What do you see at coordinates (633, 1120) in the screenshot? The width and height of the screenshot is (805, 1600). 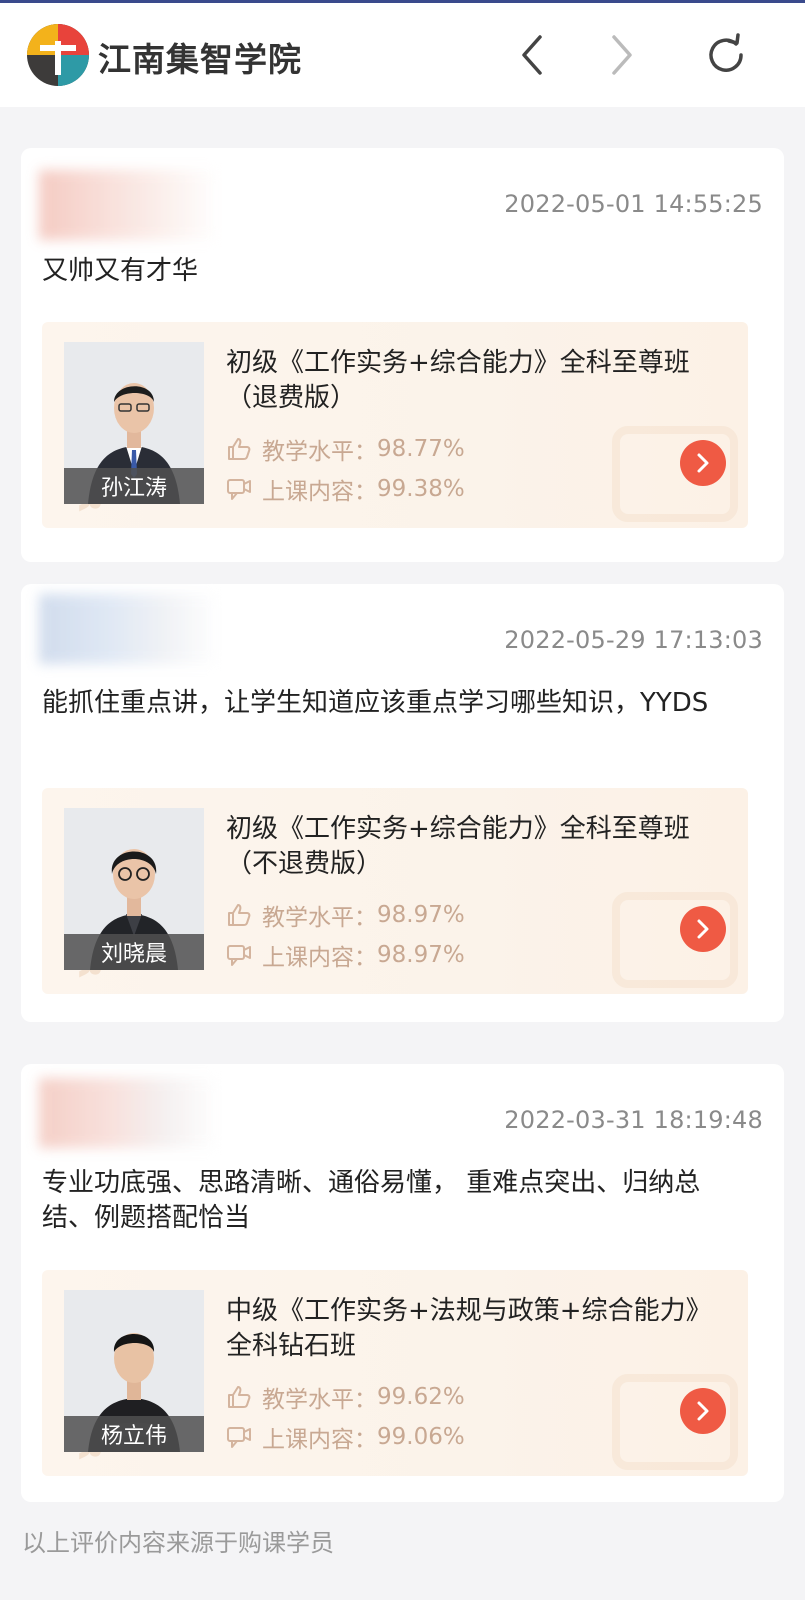 I see `review-timestamp: 2022-03-31 18:19:48` at bounding box center [633, 1120].